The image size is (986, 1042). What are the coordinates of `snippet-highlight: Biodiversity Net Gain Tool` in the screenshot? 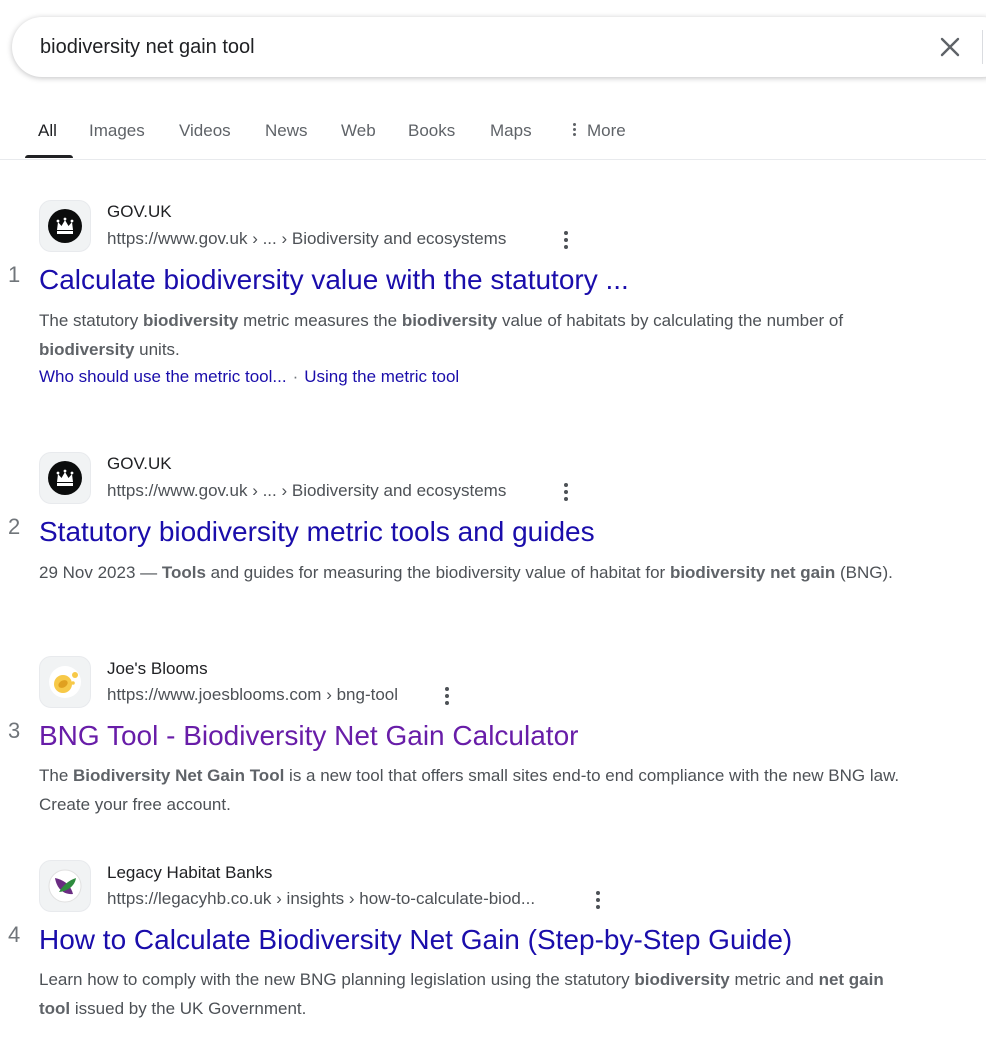 It's located at (179, 775).